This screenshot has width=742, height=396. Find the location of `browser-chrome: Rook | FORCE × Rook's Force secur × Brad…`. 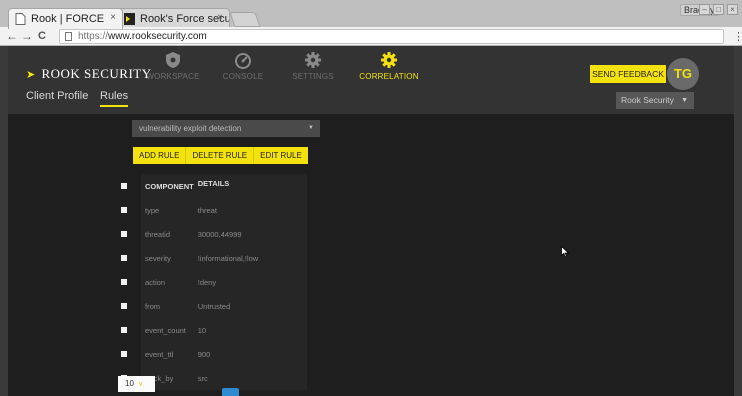

browser-chrome: Rook | FORCE × Rook's Force secur × Brad… is located at coordinates (371, 23).